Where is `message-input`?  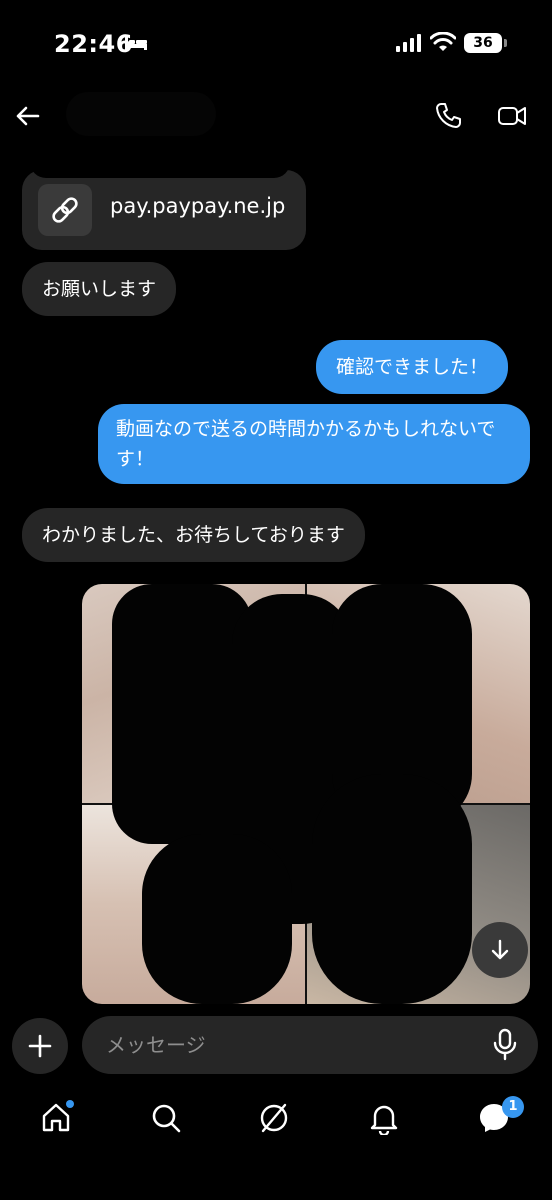
message-input is located at coordinates (310, 1045).